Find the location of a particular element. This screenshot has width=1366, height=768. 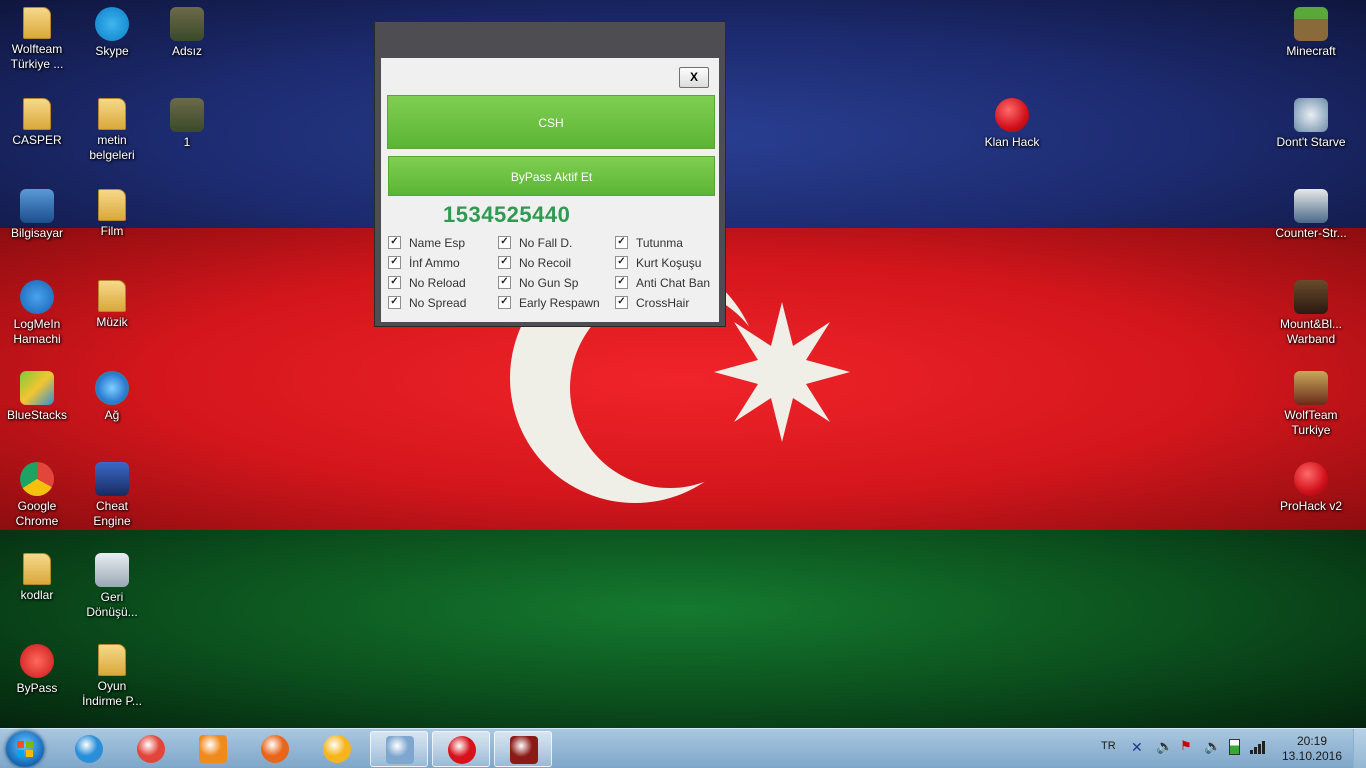

action-center-flag-icon: ⚑ is located at coordinates (1186, 746).